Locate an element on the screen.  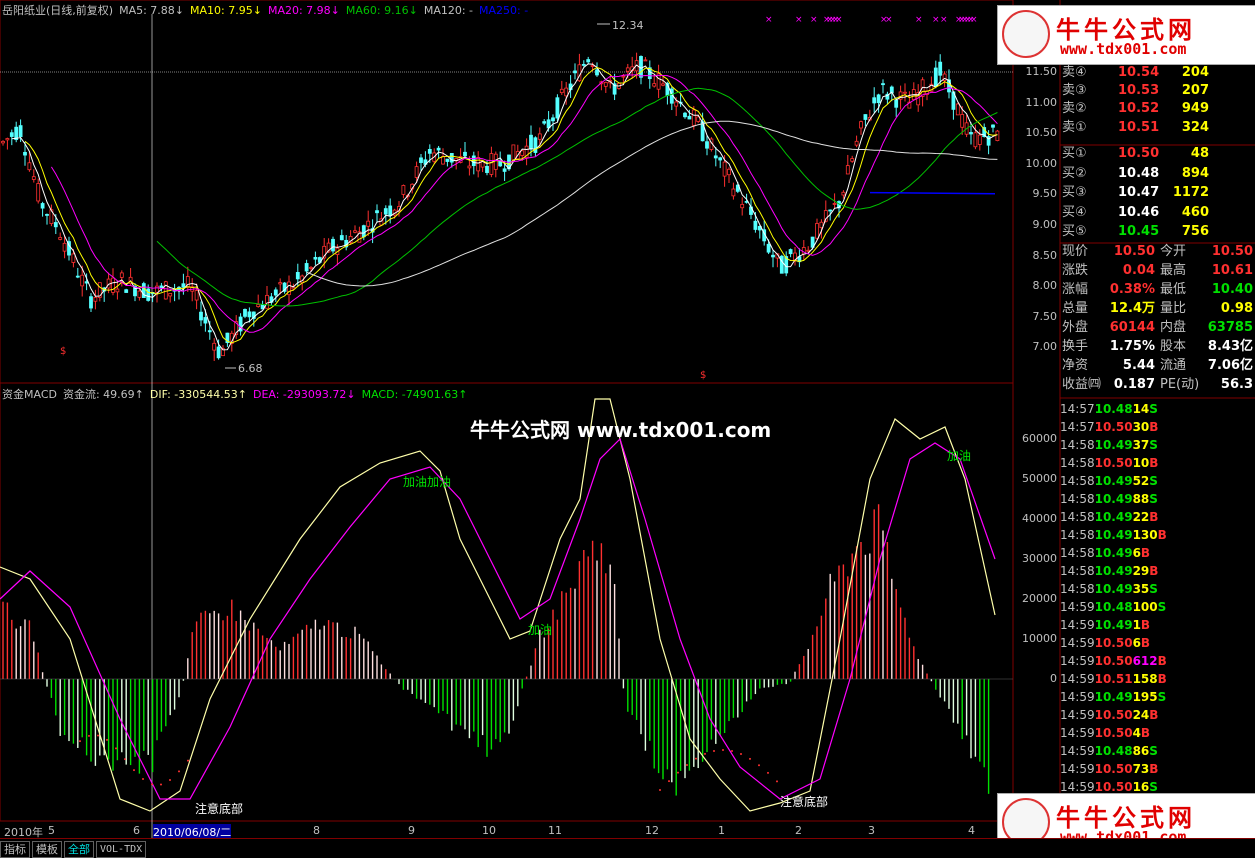
tab-indicator: 指标 is located at coordinates (15, 849).